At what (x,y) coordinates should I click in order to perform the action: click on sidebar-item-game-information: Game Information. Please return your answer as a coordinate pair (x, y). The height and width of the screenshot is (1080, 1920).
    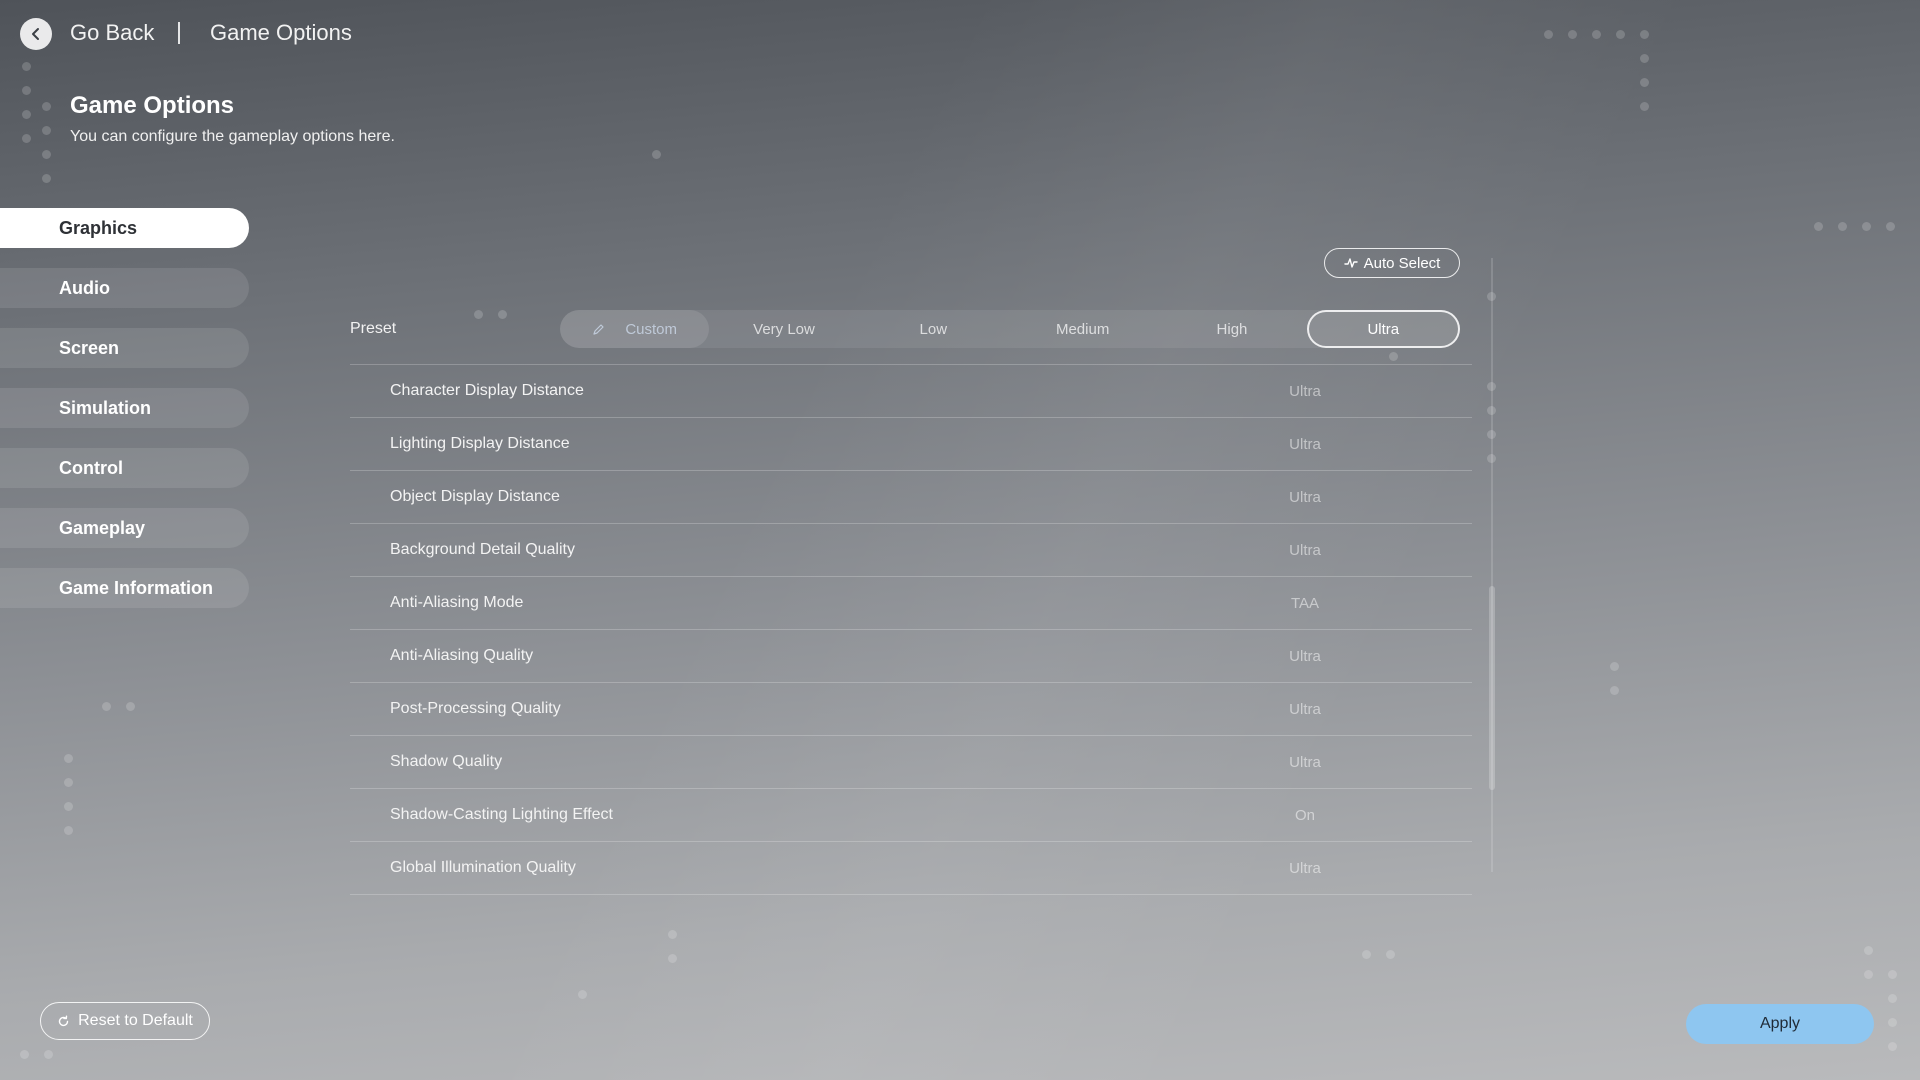
    Looking at the image, I should click on (124, 588).